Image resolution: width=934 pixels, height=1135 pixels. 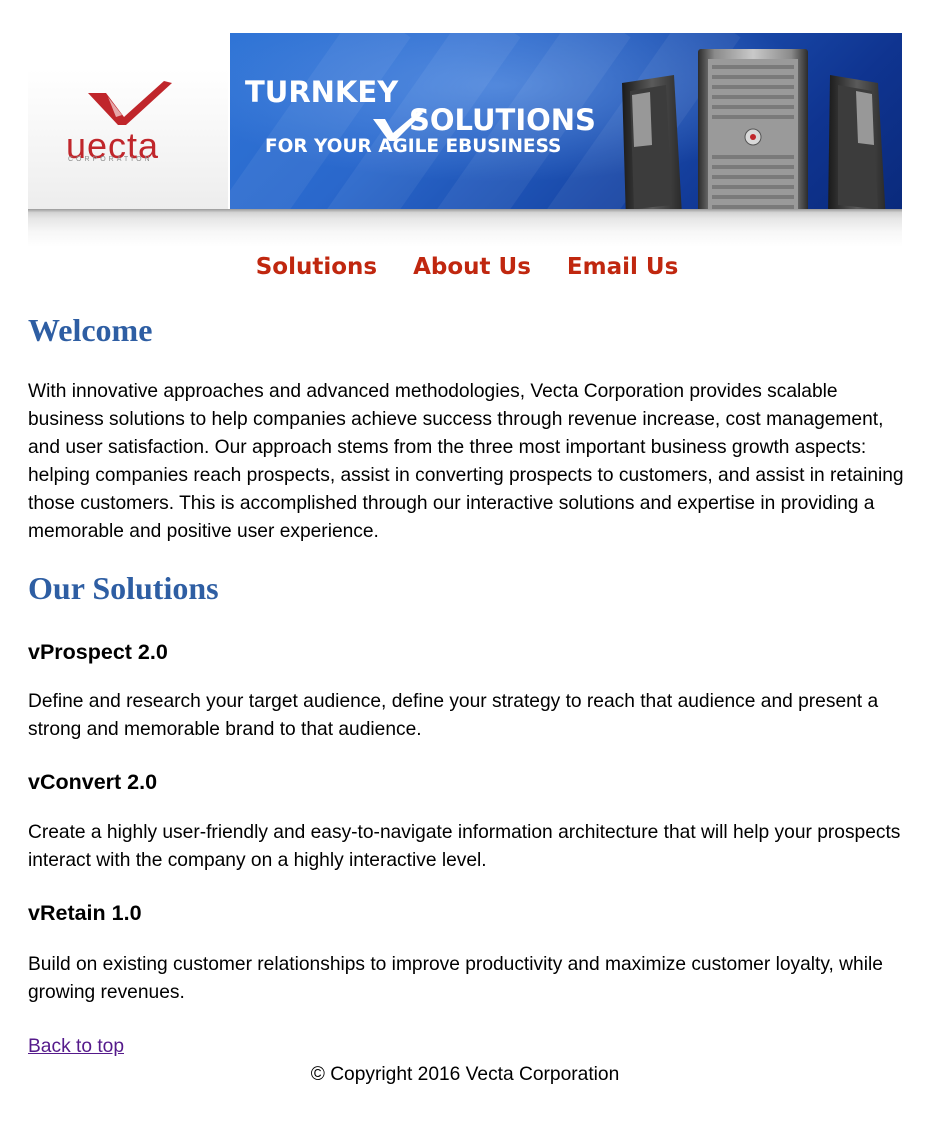 I want to click on banner-tagline-turnkey: TURNKEY, so click(x=322, y=92).